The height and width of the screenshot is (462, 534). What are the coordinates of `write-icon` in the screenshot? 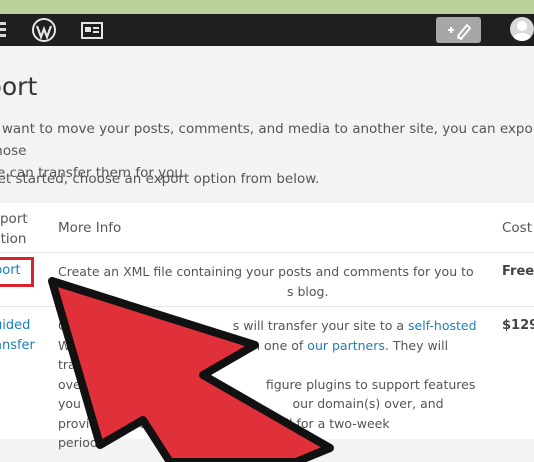 It's located at (460, 32).